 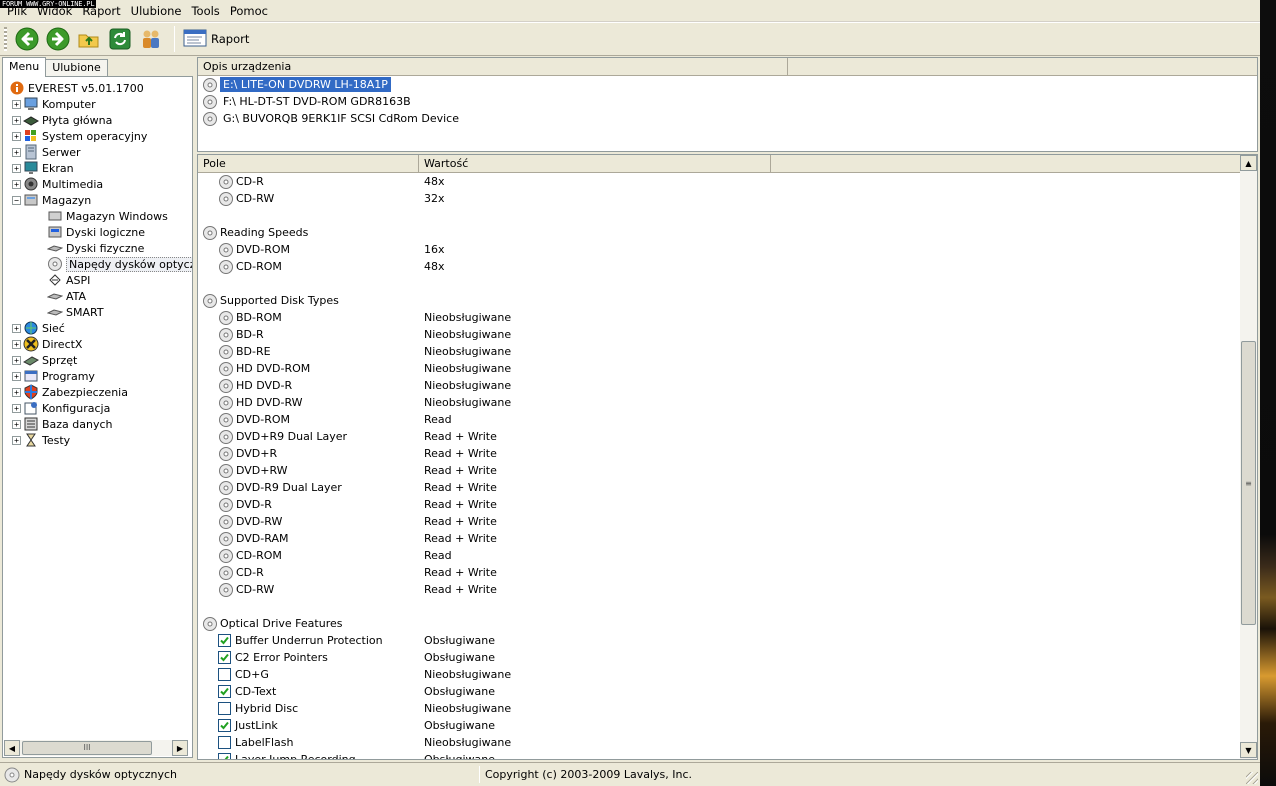 I want to click on detail-row: BD-RE Nieobsługiwane, so click(x=718, y=351).